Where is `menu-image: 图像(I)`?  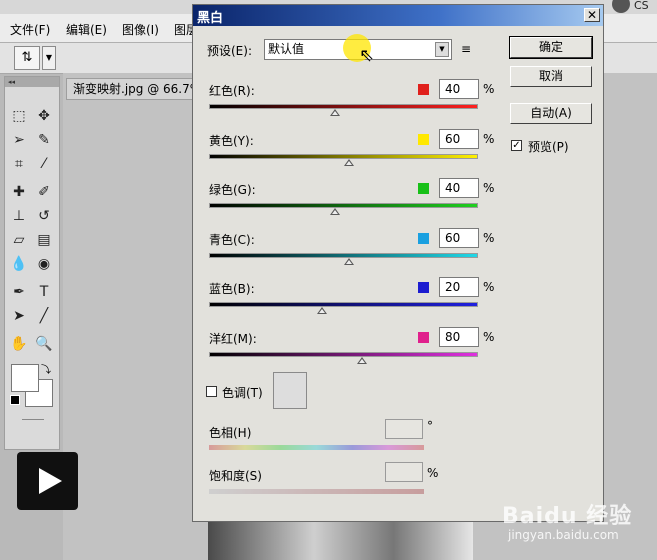 menu-image: 图像(I) is located at coordinates (140, 29).